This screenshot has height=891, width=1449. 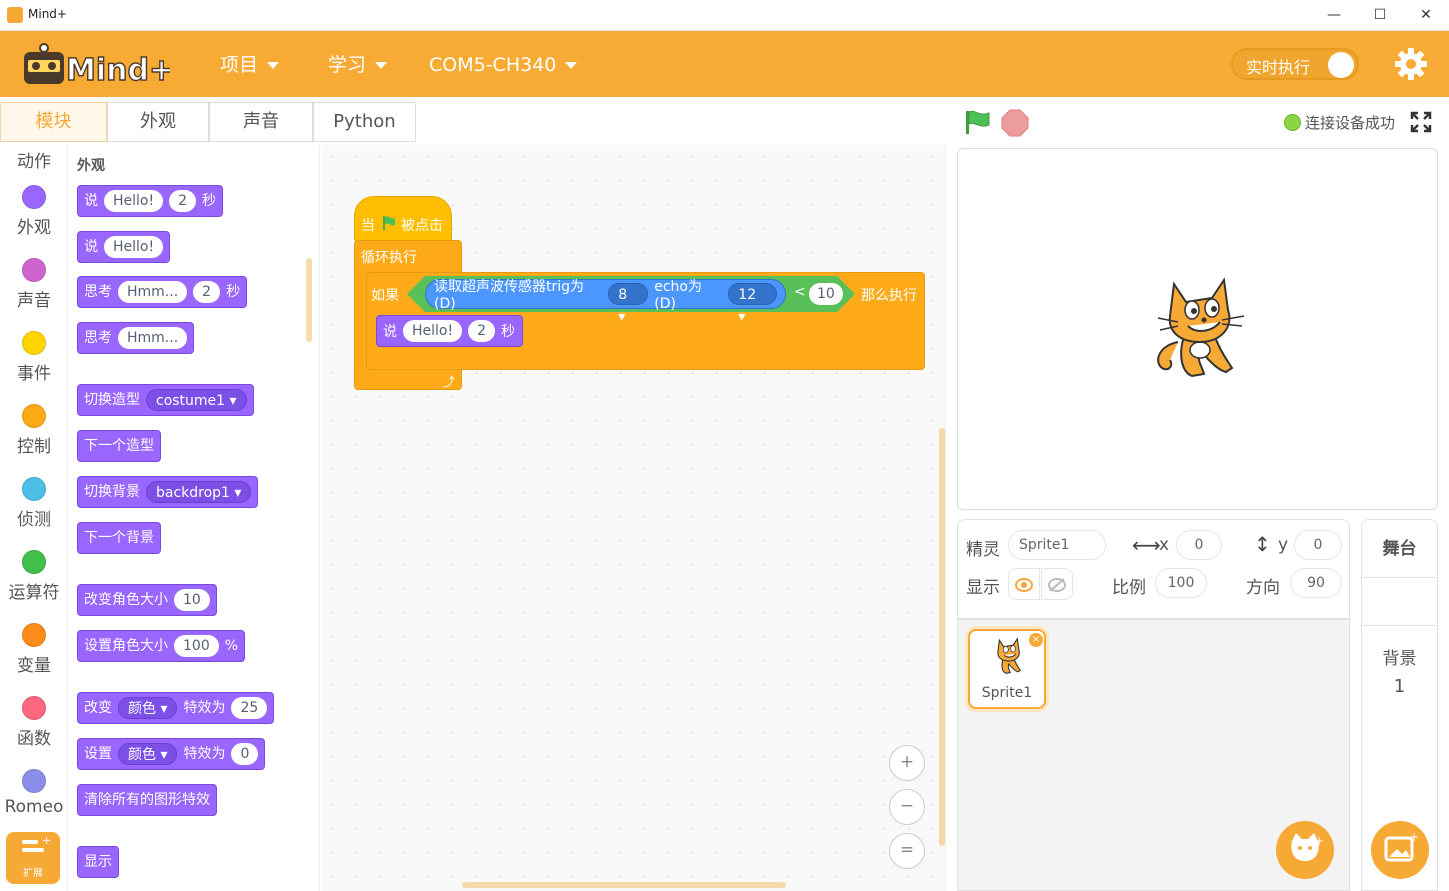 I want to click on costume-dropdown: costume1 ▾, so click(x=196, y=400).